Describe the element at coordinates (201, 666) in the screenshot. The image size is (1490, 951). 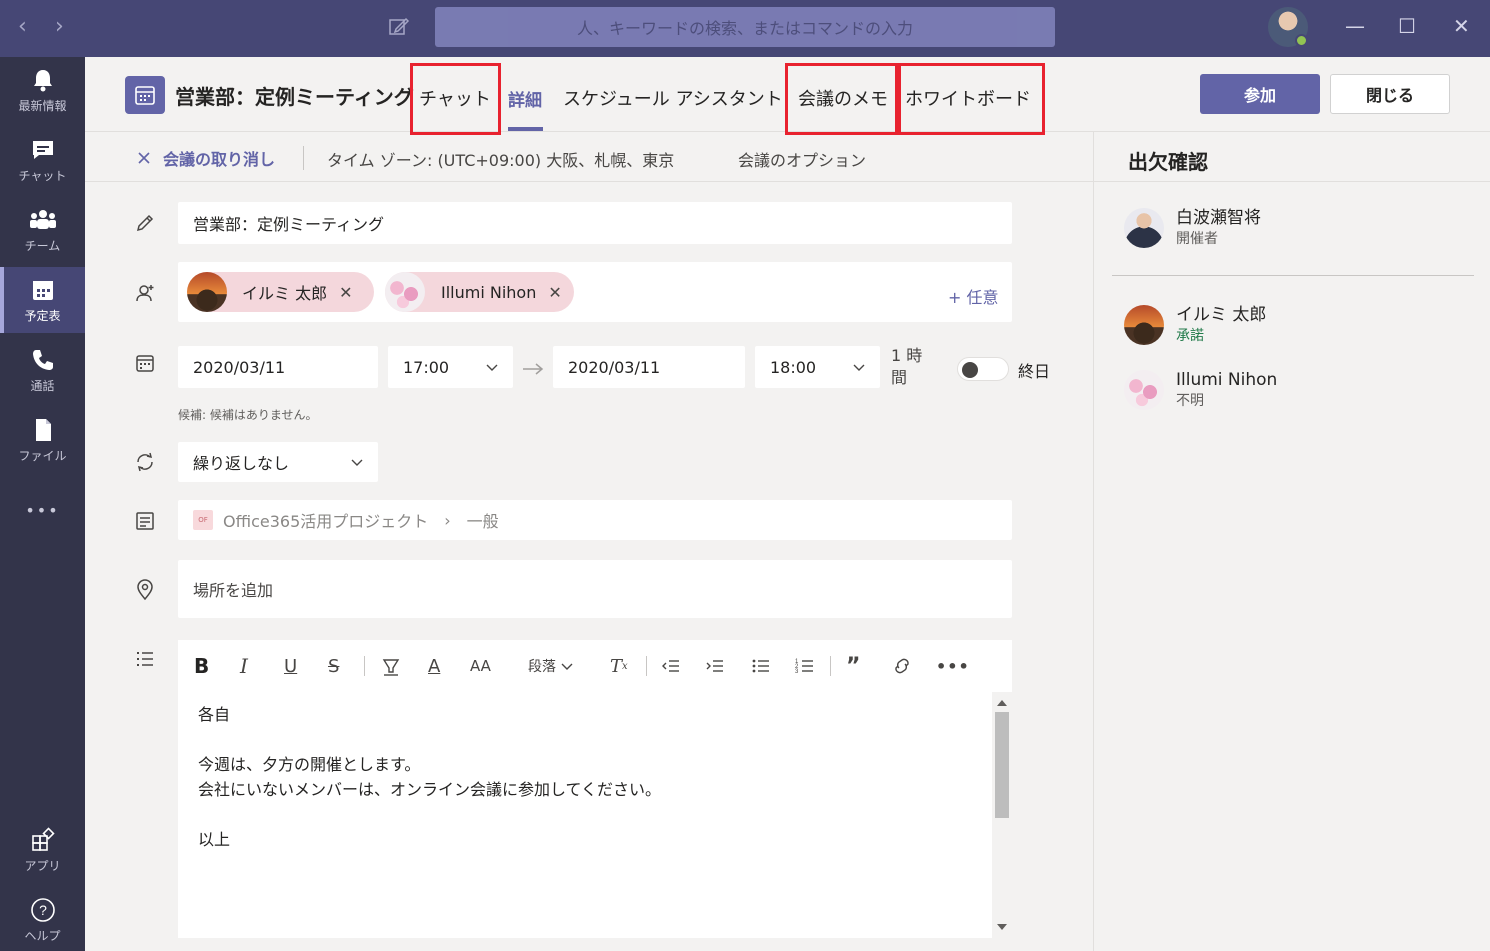
I see `bold-icon: B` at that location.